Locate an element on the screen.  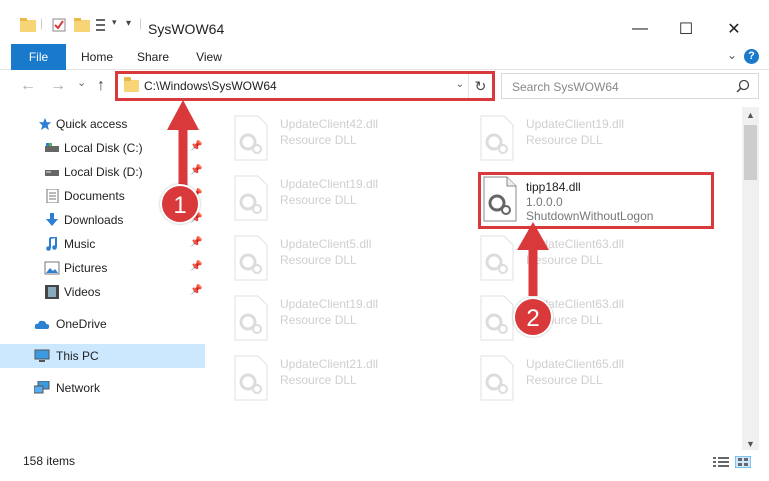
help-icon: ? is located at coordinates (751, 56).